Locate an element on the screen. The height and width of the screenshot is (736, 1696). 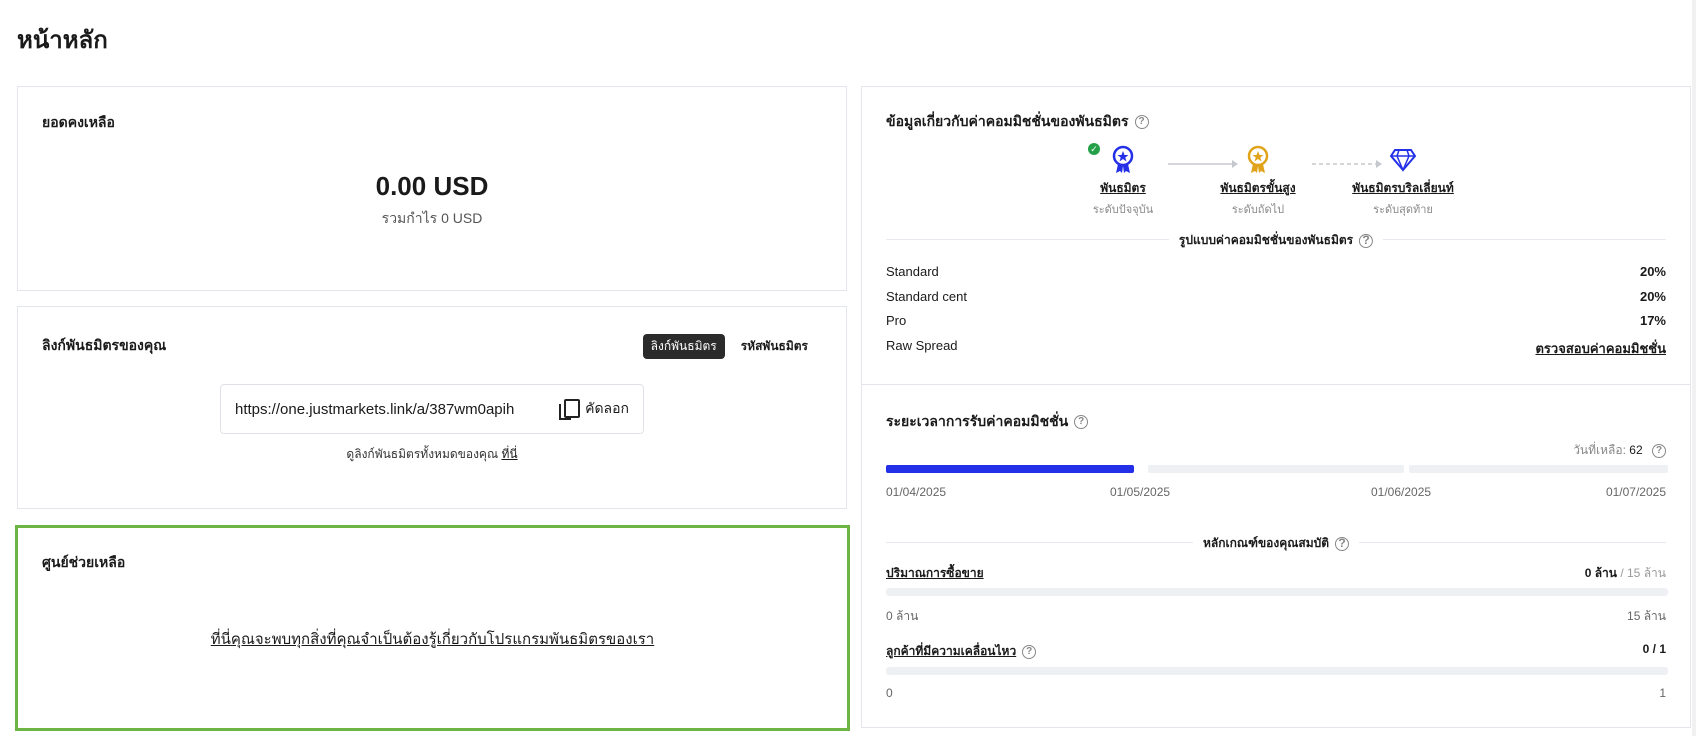
check-icon: ✓ is located at coordinates (1094, 149).